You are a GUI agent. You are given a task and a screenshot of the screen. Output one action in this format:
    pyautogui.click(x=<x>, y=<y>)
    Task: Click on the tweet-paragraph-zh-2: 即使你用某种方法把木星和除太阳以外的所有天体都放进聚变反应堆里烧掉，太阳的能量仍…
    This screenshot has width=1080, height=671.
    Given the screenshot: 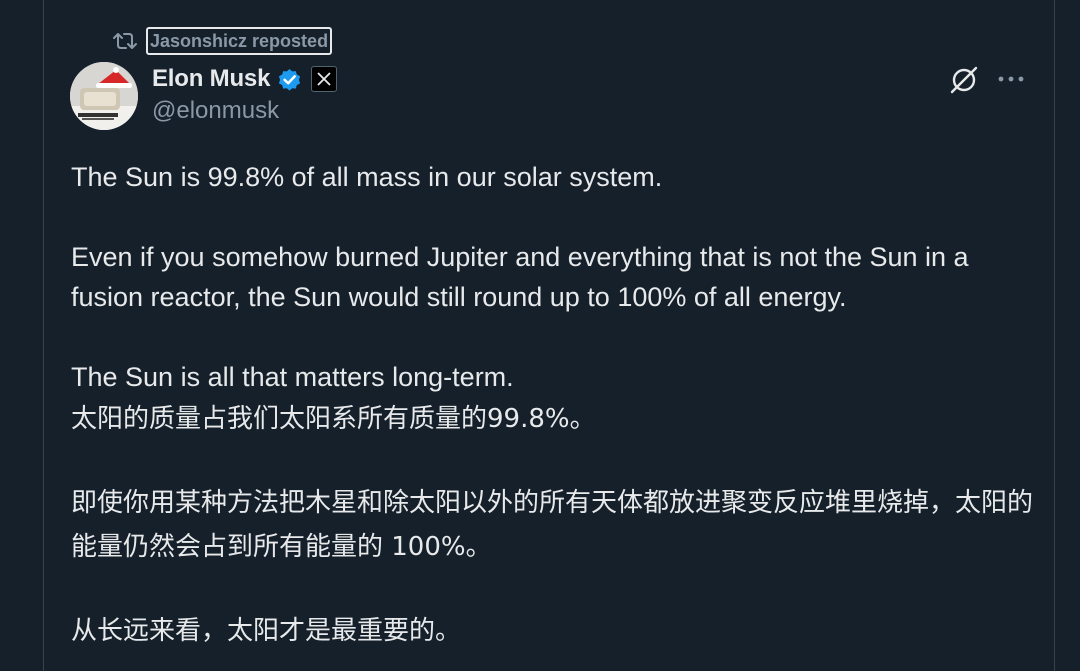 What is the action you would take?
    pyautogui.click(x=552, y=525)
    